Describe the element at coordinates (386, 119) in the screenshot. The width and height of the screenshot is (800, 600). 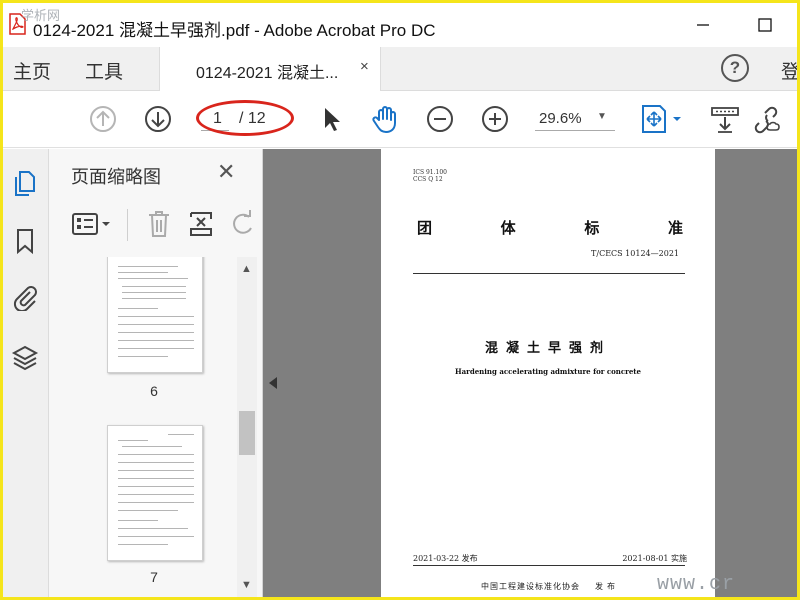
I see `hand-tool-icon` at that location.